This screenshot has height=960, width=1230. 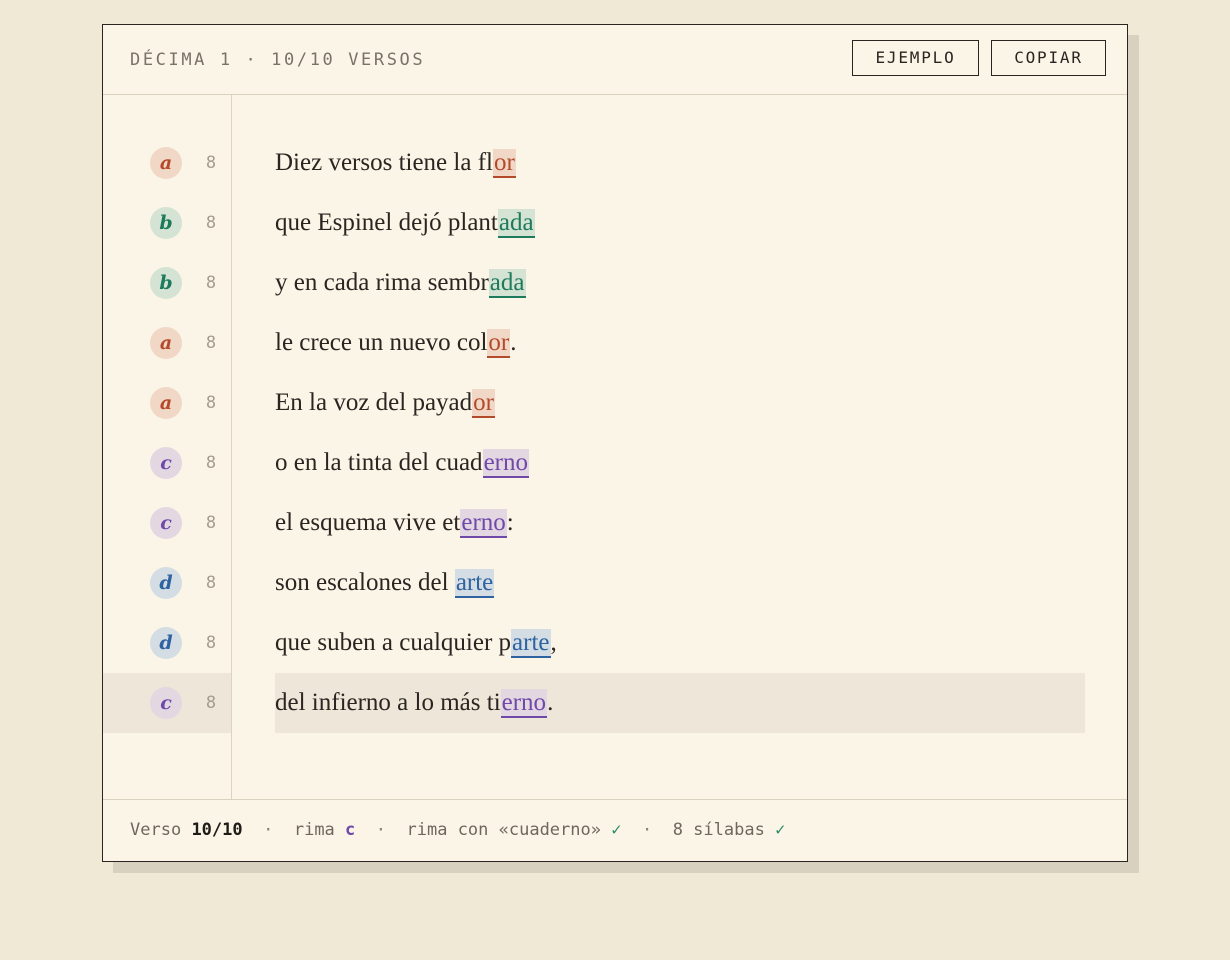 I want to click on verse-text: y en cada rima sembr, so click(x=382, y=282).